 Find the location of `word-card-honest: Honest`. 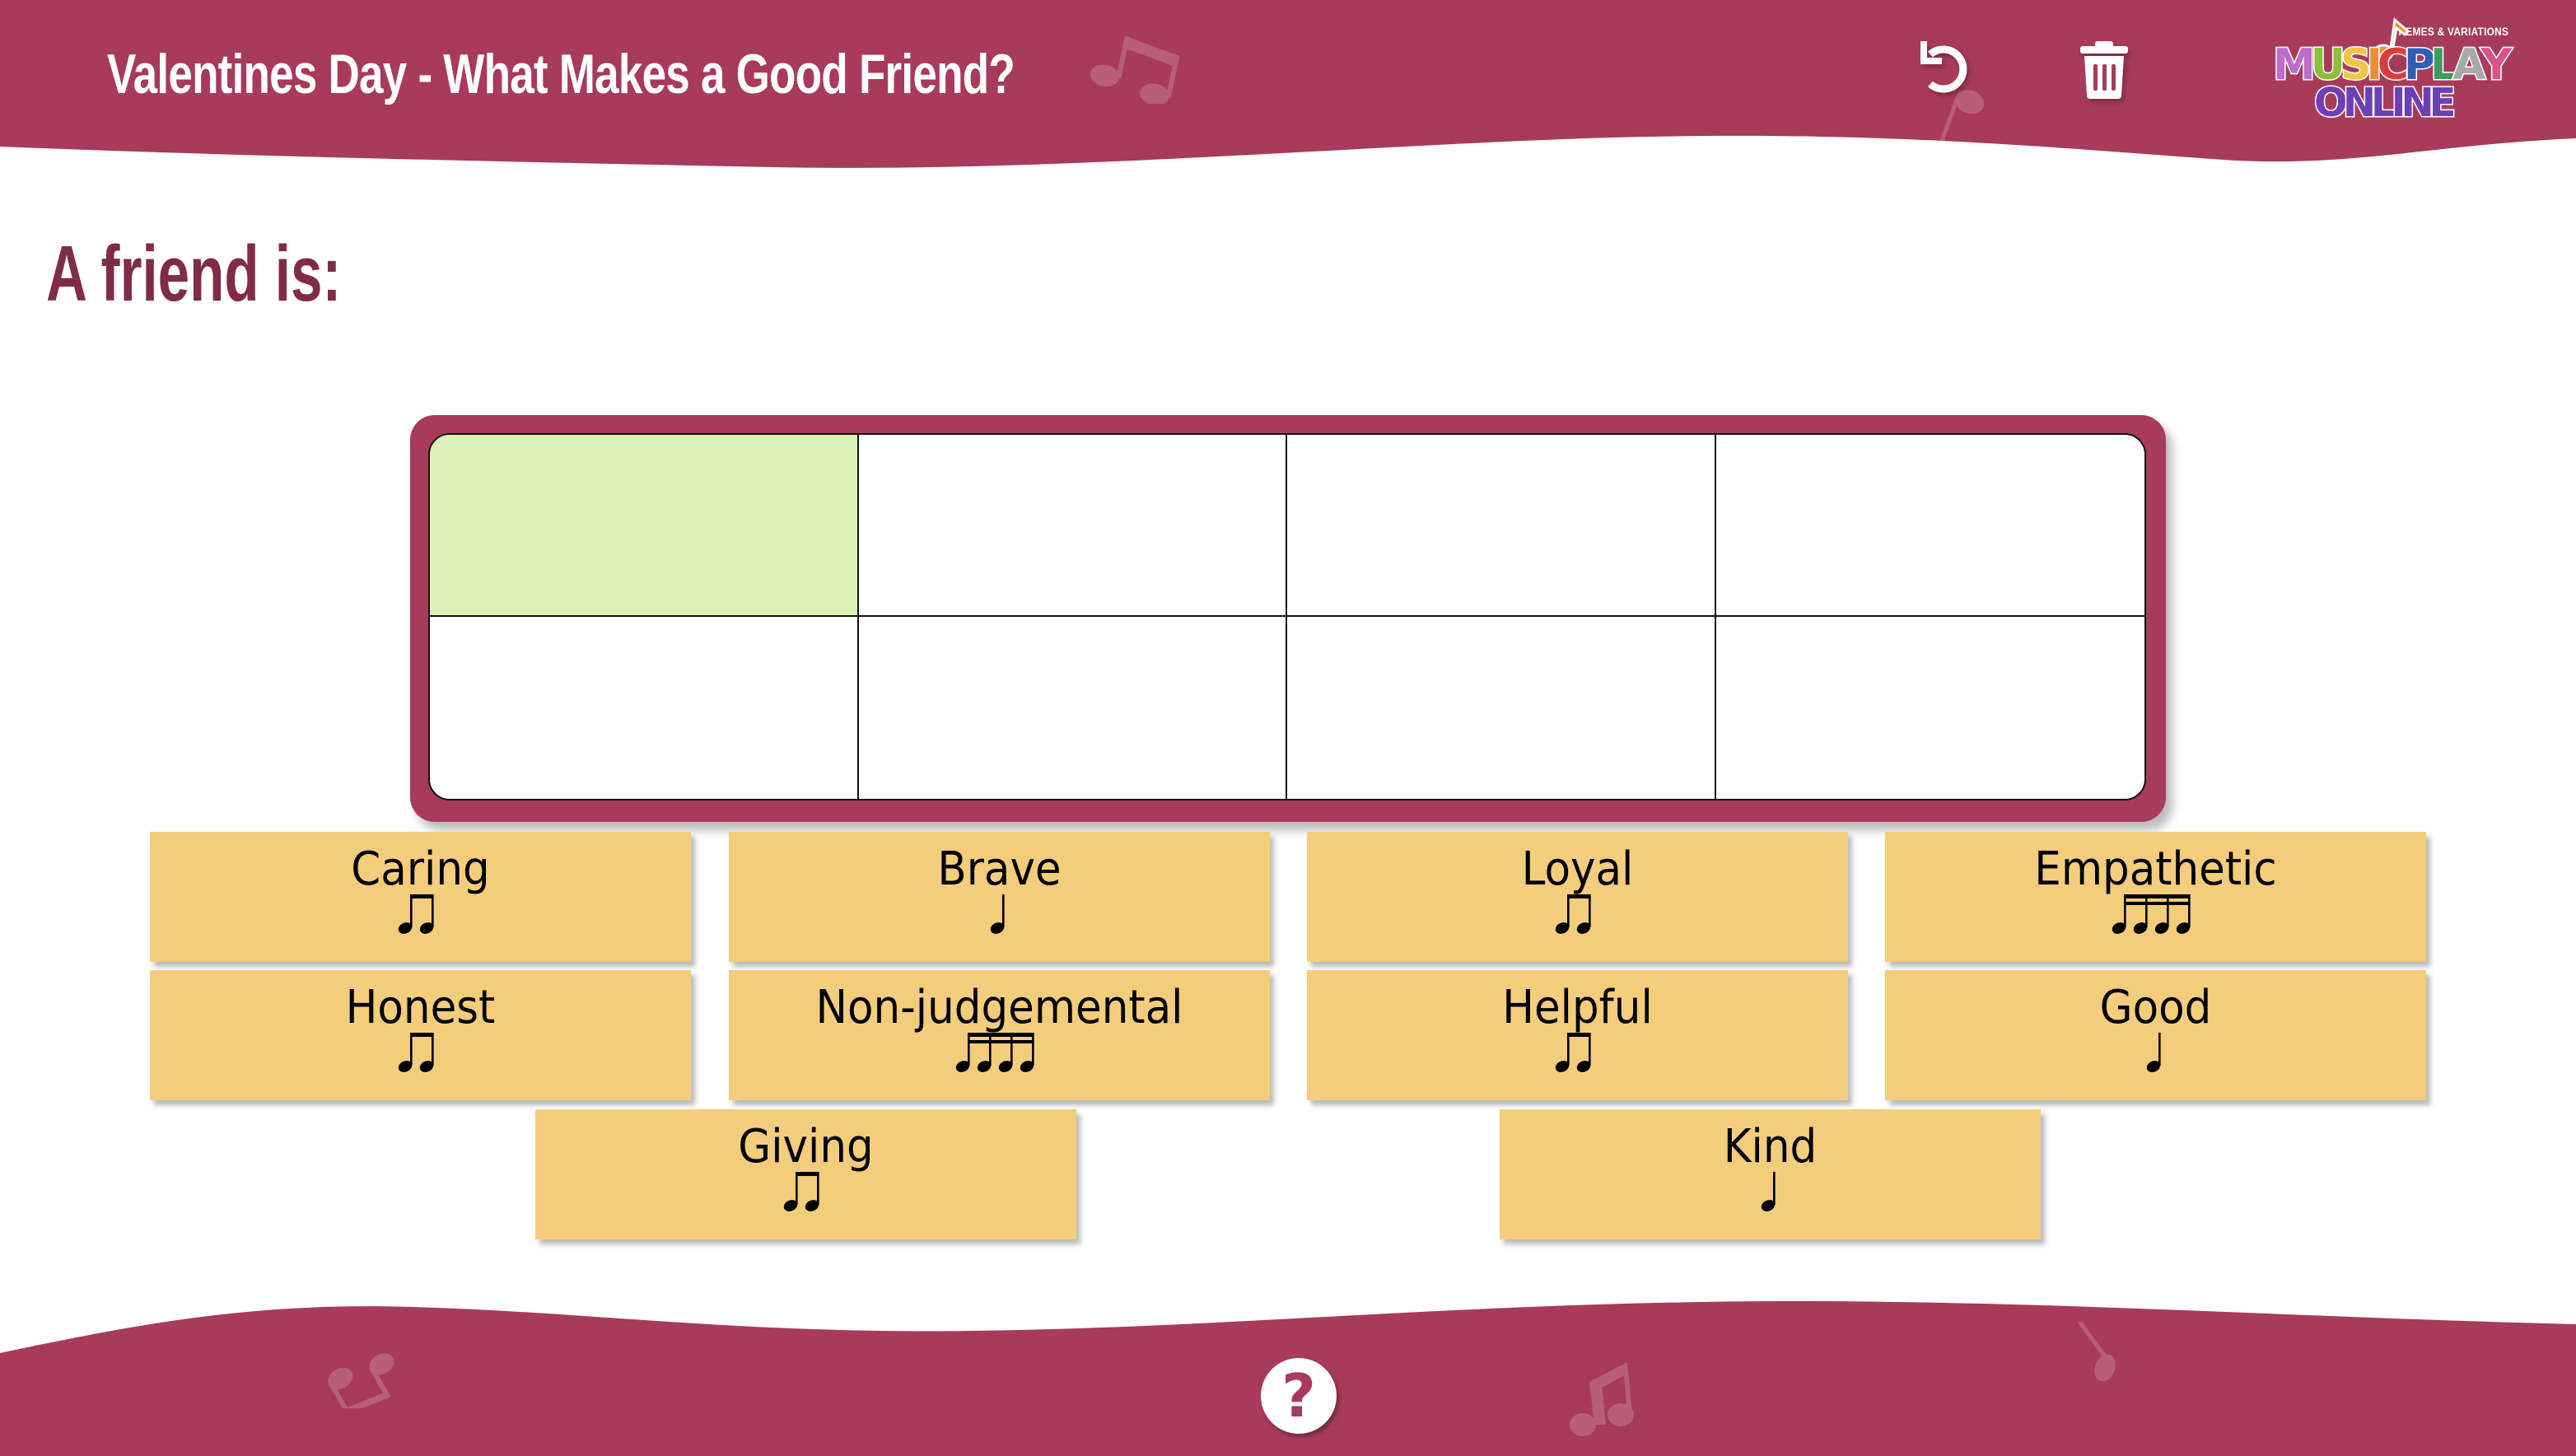

word-card-honest: Honest is located at coordinates (420, 1035).